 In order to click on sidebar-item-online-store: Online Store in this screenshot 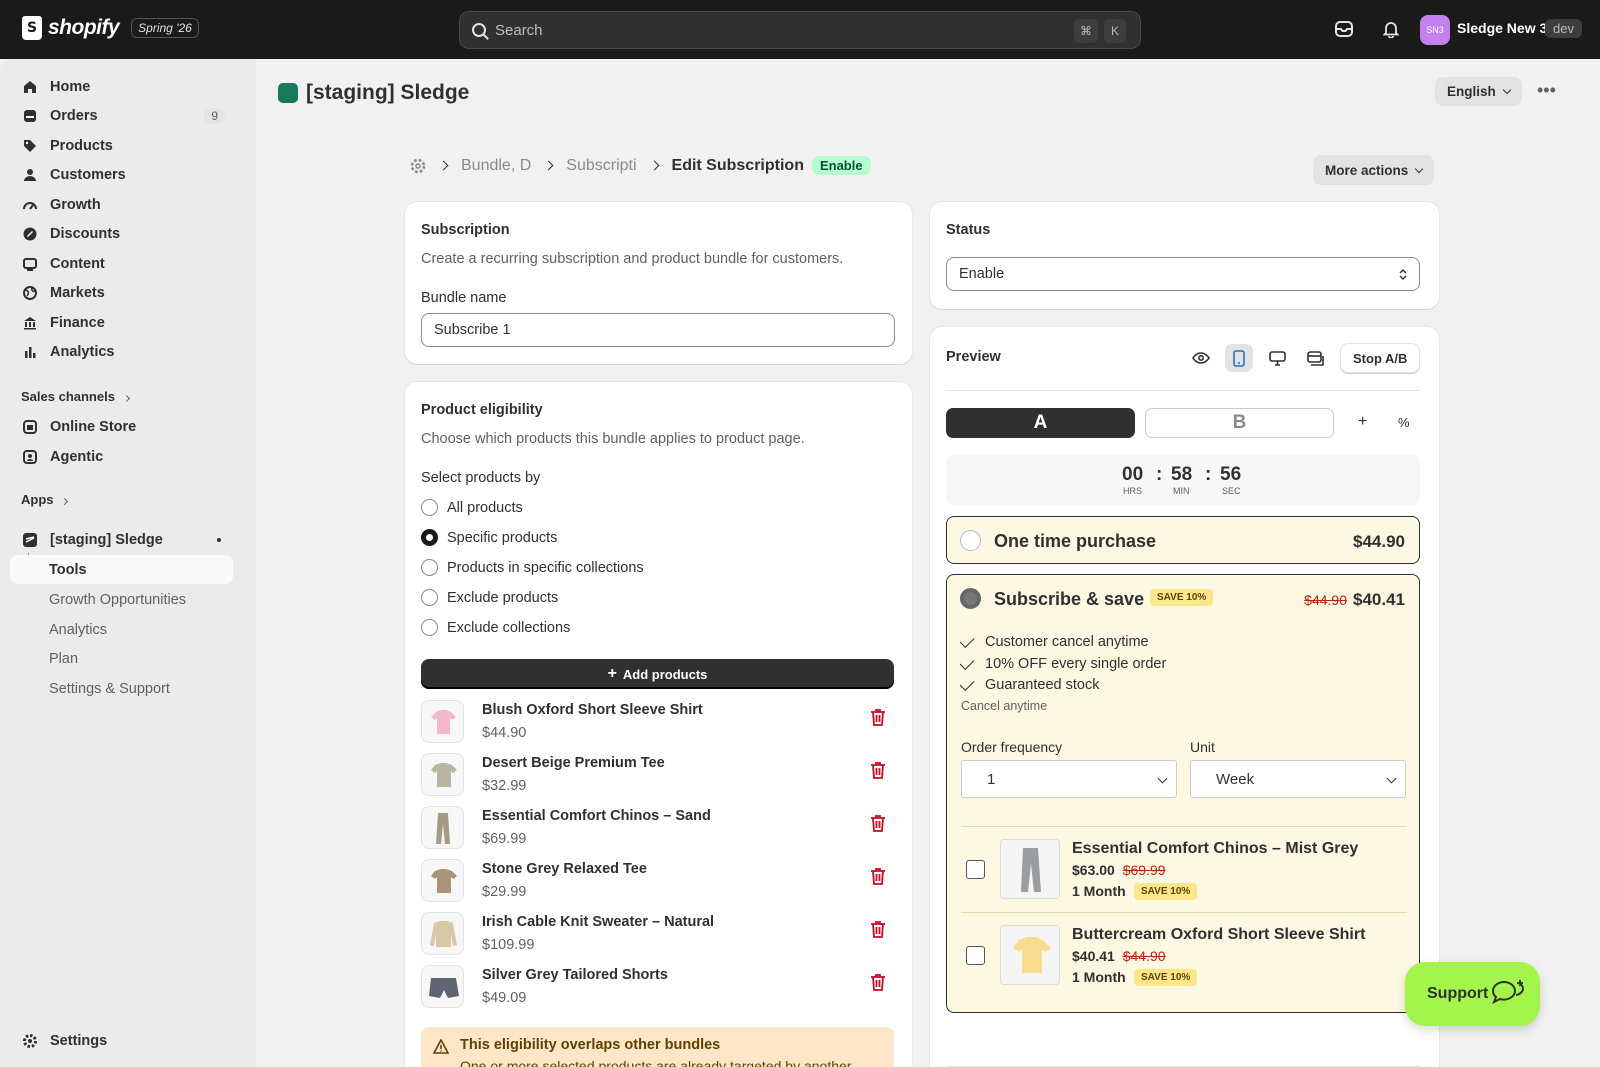, I will do `click(121, 427)`.